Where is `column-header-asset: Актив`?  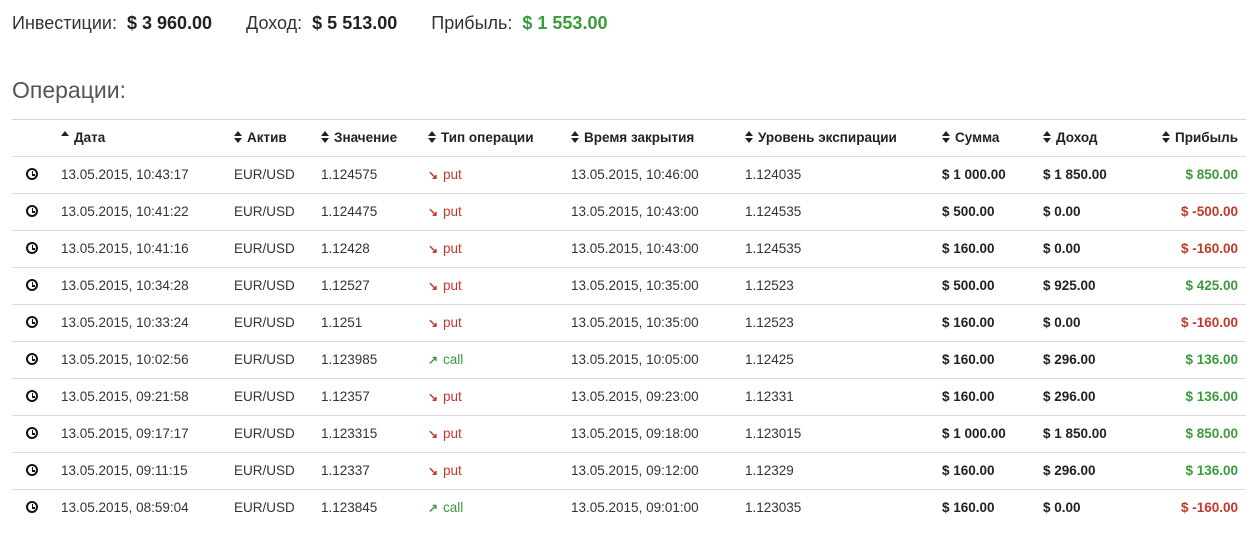
column-header-asset: Актив is located at coordinates (260, 138).